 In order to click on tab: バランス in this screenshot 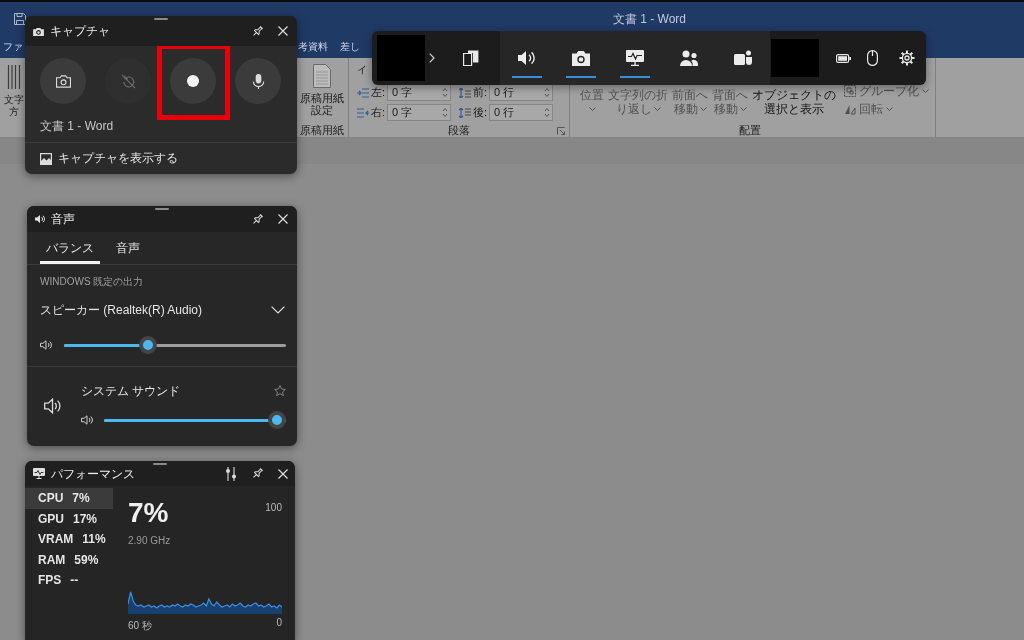, I will do `click(70, 248)`.